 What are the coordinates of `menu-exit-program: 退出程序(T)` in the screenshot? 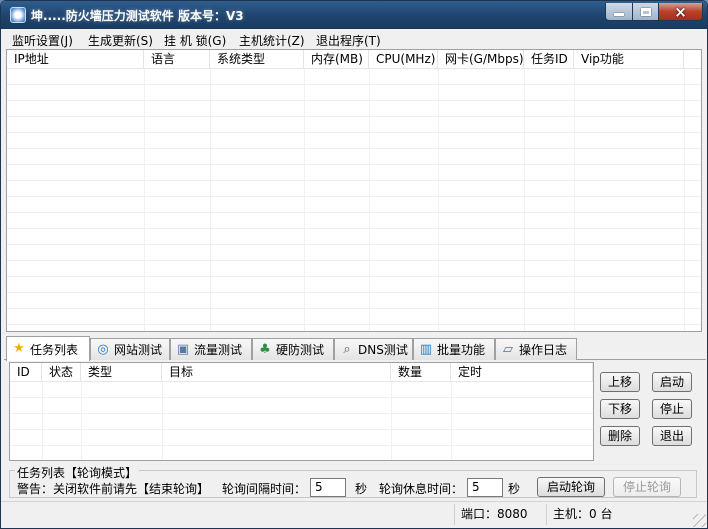 It's located at (348, 40).